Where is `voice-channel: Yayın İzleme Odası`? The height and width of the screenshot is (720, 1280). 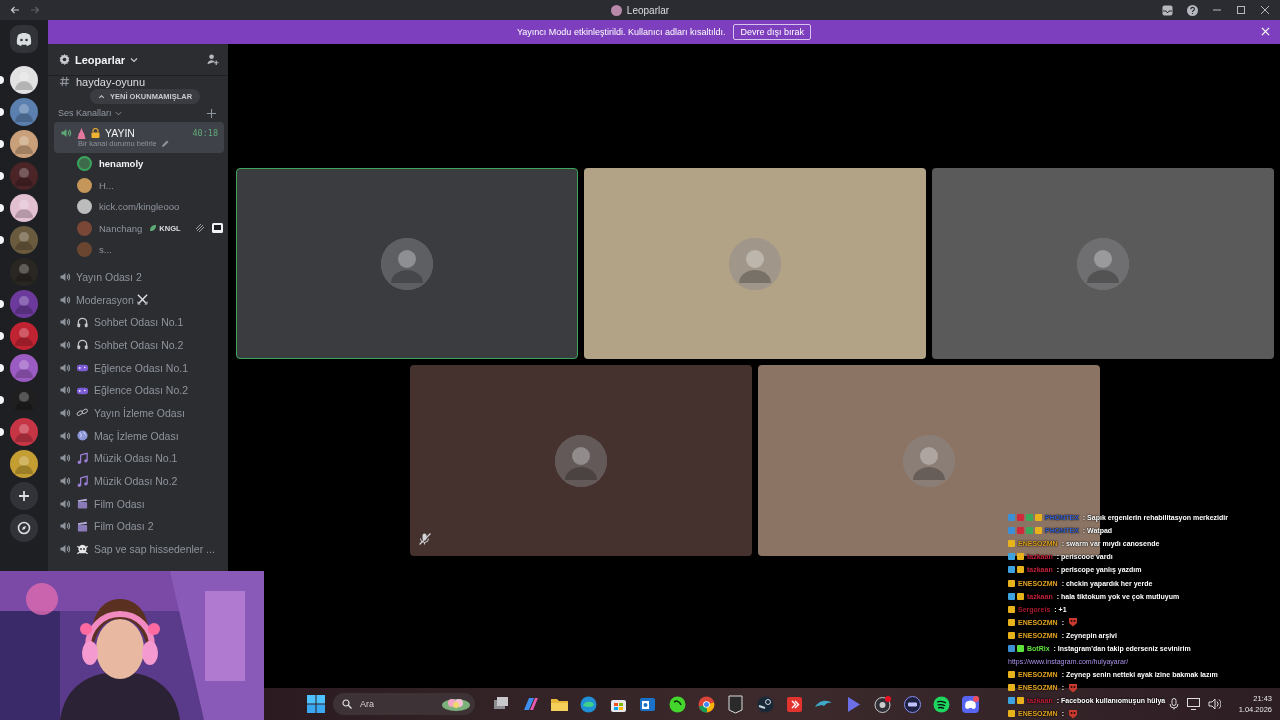
voice-channel: Yayın İzleme Odası is located at coordinates (138, 413).